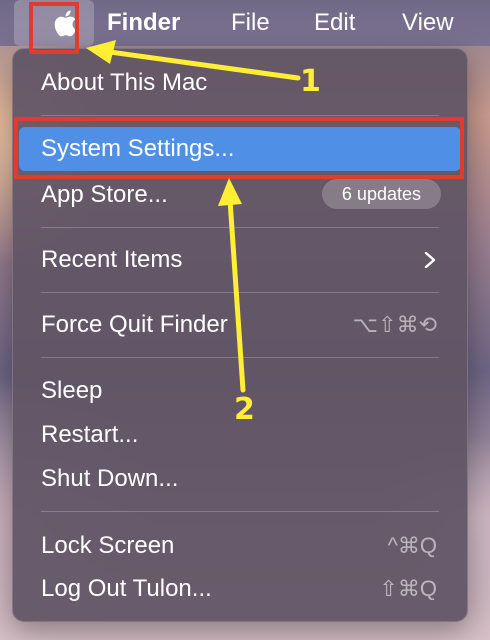  What do you see at coordinates (108, 545) in the screenshot?
I see `menu-item-label: Lock Screen` at bounding box center [108, 545].